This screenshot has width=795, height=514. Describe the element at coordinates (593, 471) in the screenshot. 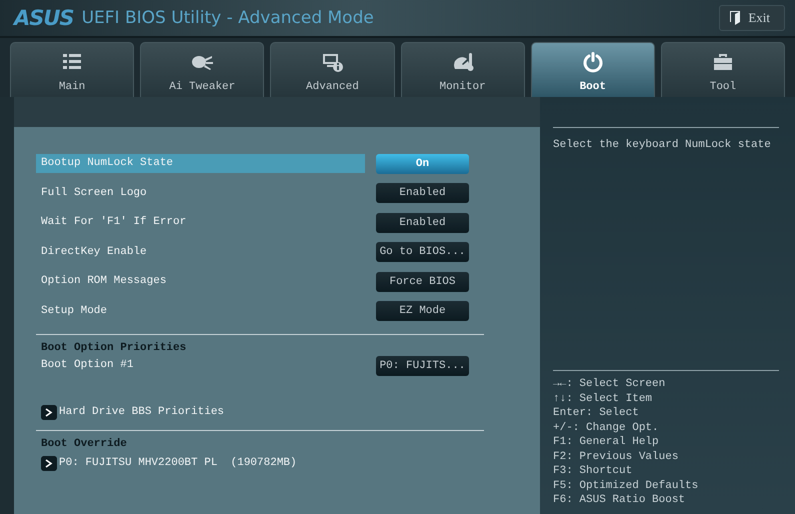

I see `key-hint: F3: Shortcut` at that location.